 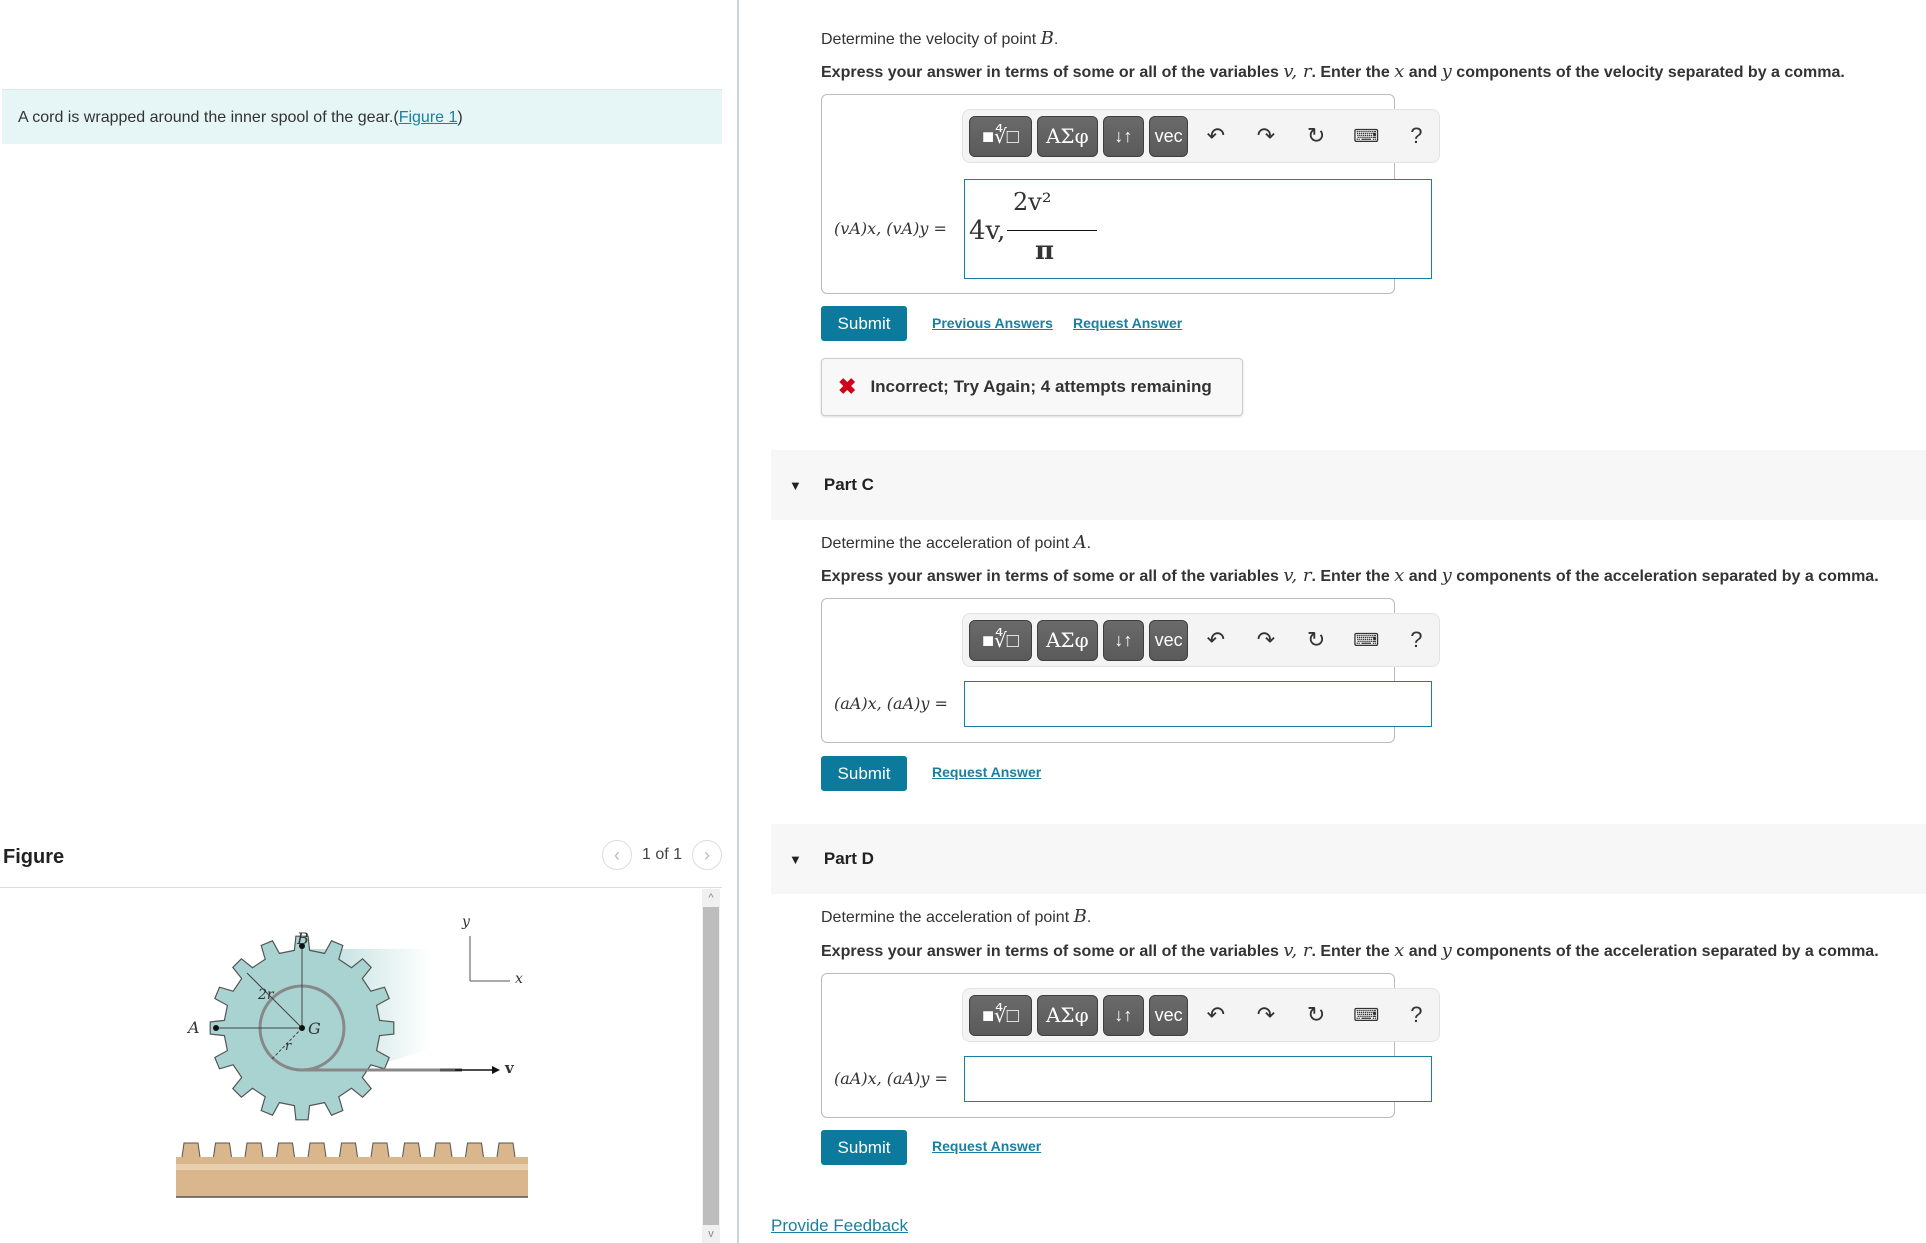 I want to click on provide-feedback-link: Provide Feedback, so click(x=839, y=1226).